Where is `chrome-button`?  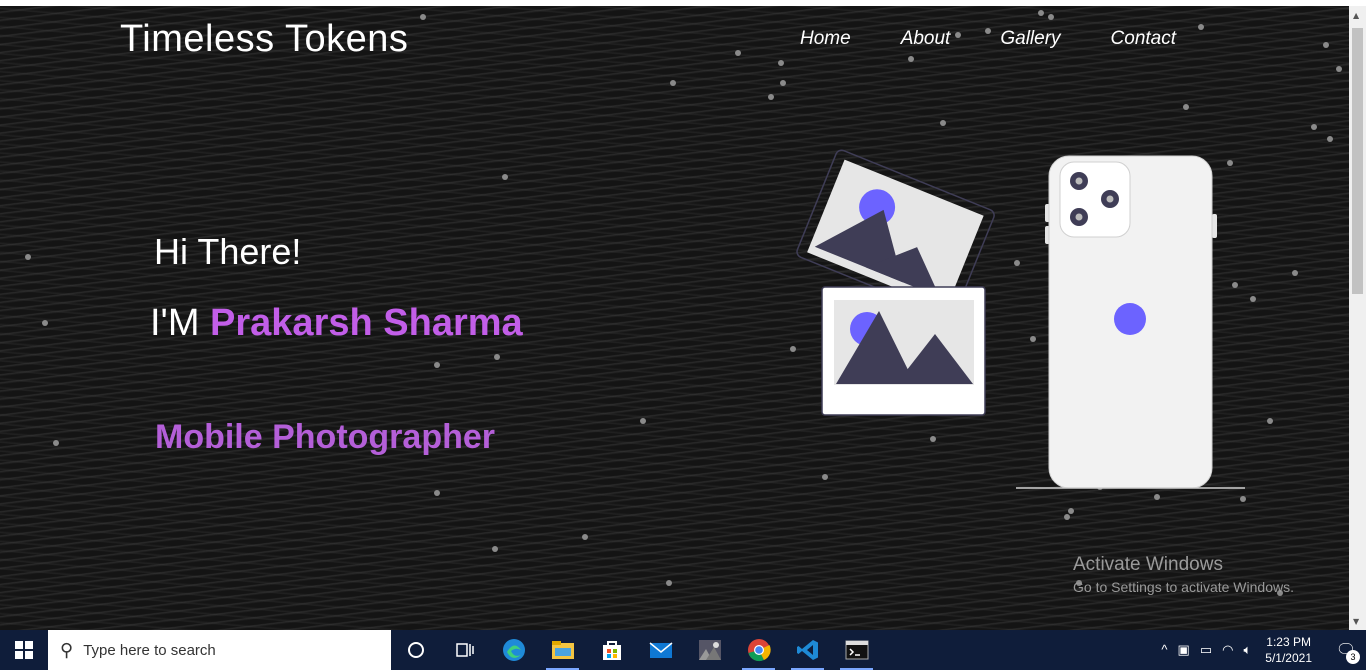 chrome-button is located at coordinates (758, 650).